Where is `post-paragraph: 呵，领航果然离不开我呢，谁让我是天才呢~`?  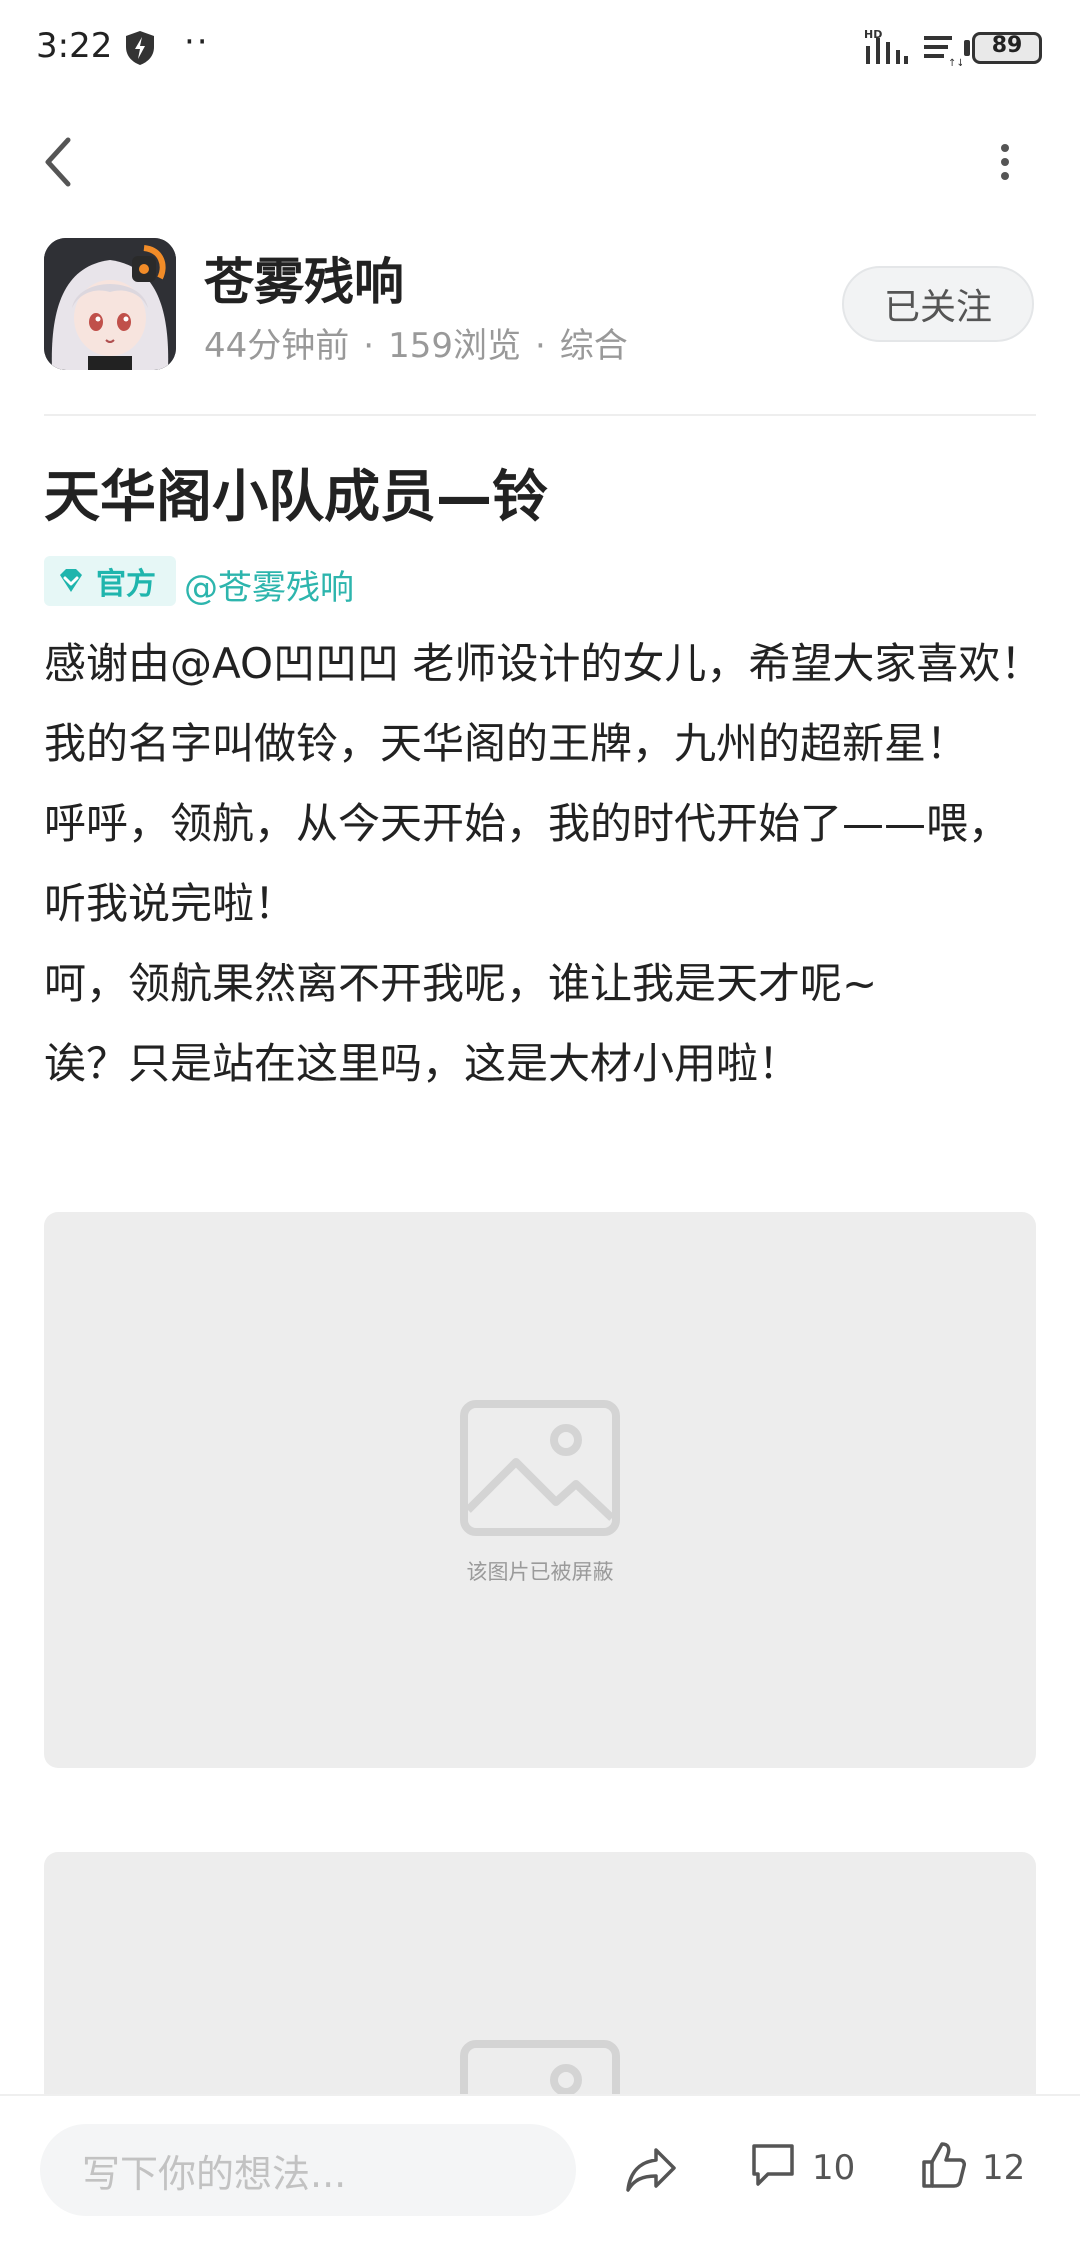 post-paragraph: 呵，领航果然离不开我呢，谁让我是天才呢~ is located at coordinates (461, 983).